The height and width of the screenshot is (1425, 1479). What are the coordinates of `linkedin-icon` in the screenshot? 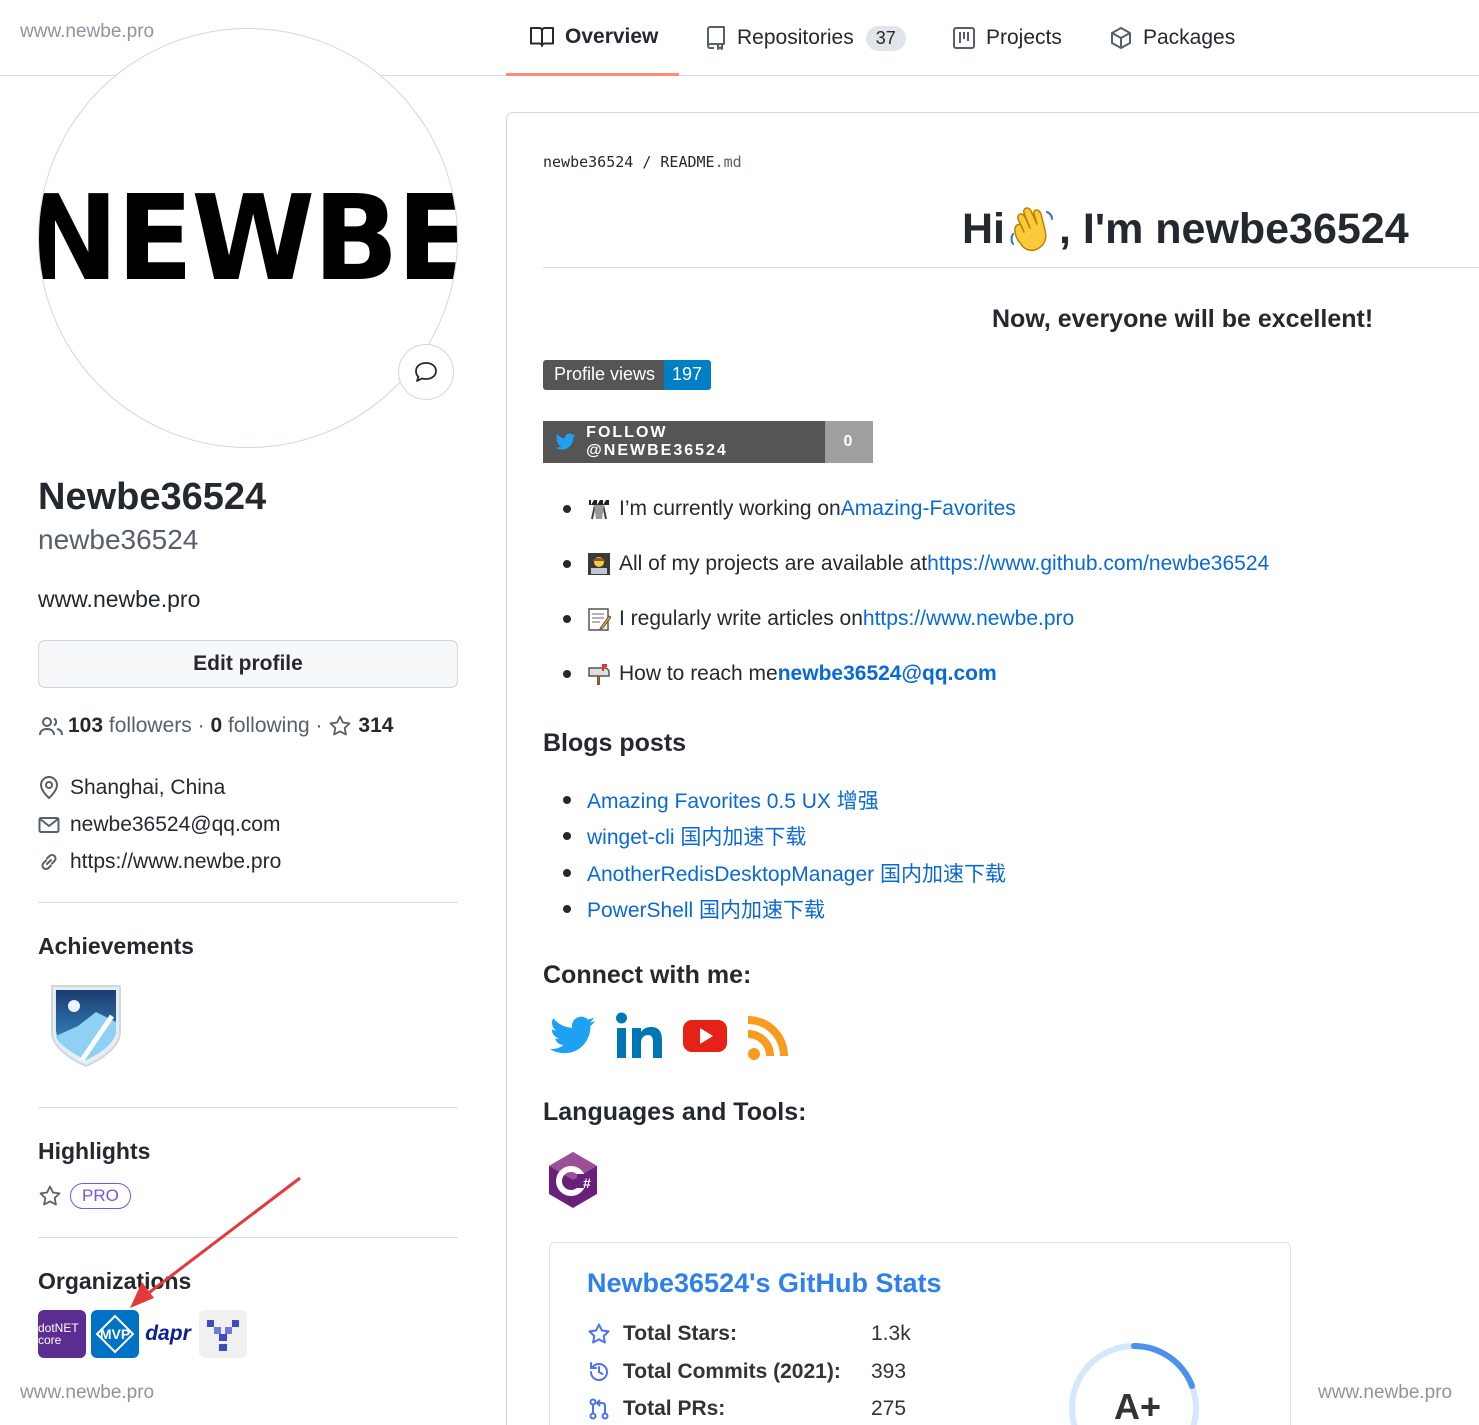 It's located at (639, 1036).